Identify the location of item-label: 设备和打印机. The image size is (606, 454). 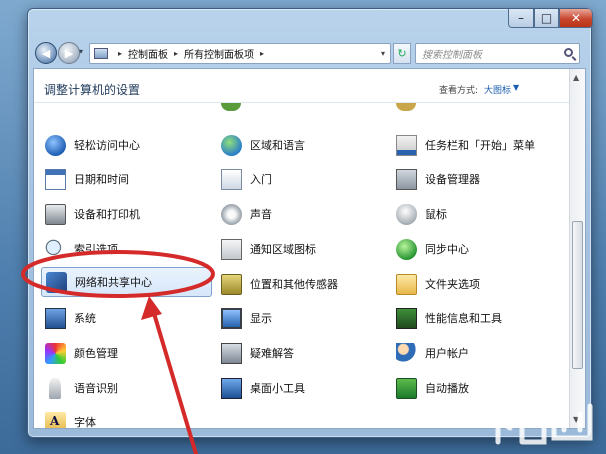
(107, 214).